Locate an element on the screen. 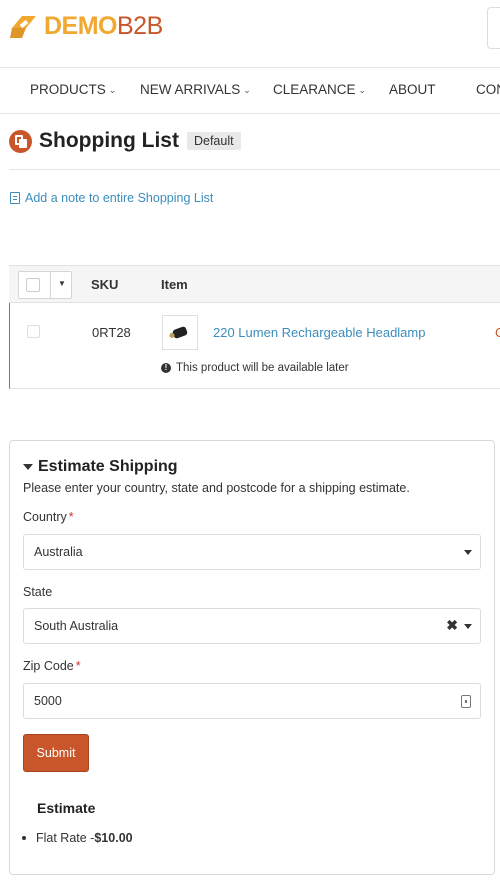  default-badge: Default is located at coordinates (213, 141).